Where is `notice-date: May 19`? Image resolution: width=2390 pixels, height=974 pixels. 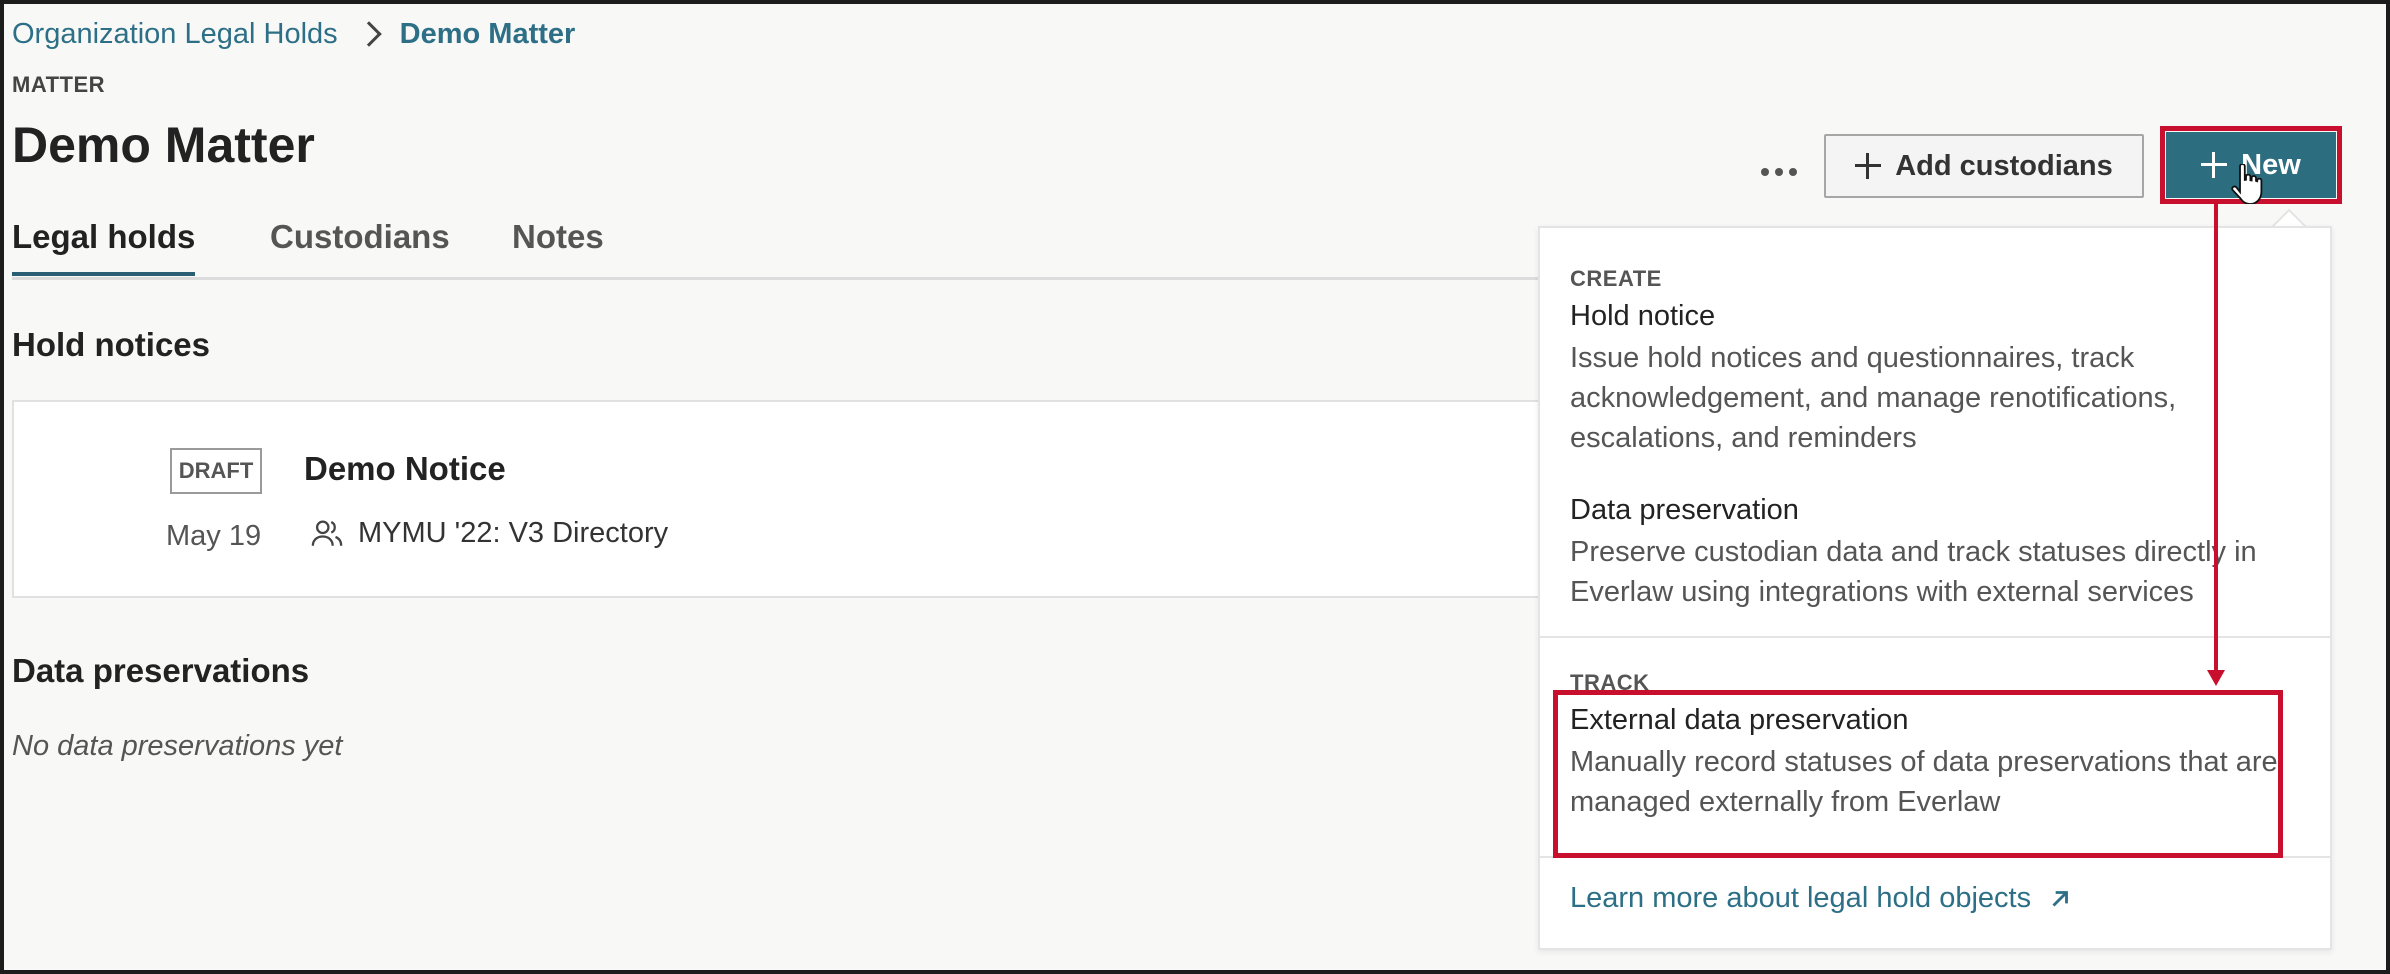 notice-date: May 19 is located at coordinates (214, 536).